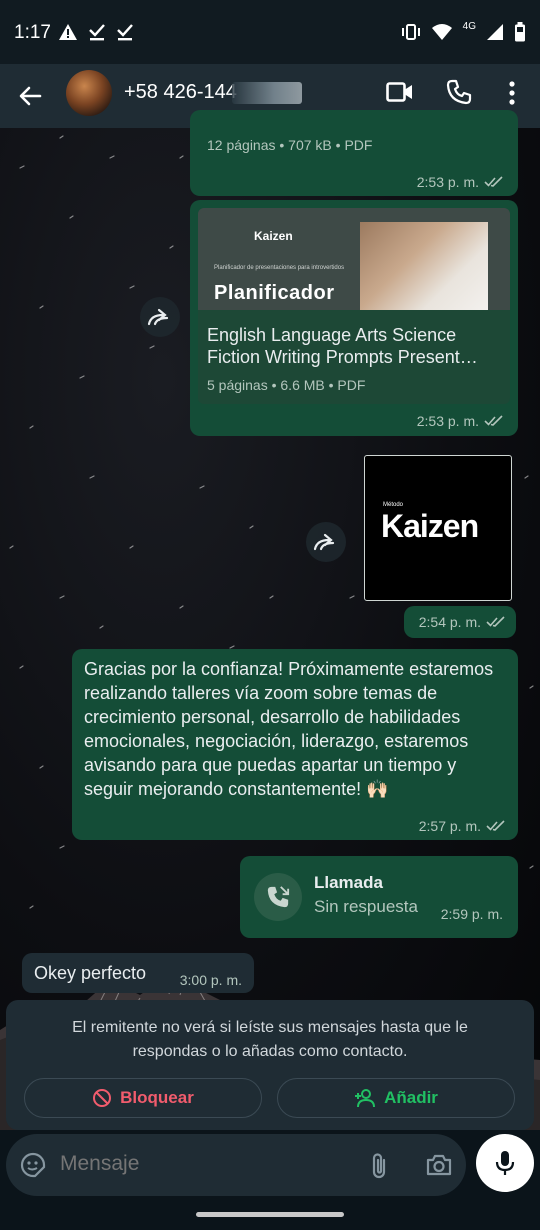 This screenshot has width=540, height=1230. I want to click on incoming-message: Okey perfecto 3:00 p. m., so click(138, 973).